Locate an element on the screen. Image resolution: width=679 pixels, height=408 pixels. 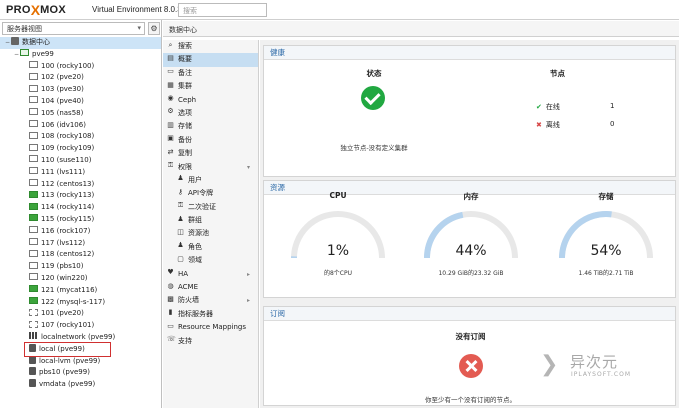
tree-item-29: vmdata (pve99) is located at coordinates (80, 385).